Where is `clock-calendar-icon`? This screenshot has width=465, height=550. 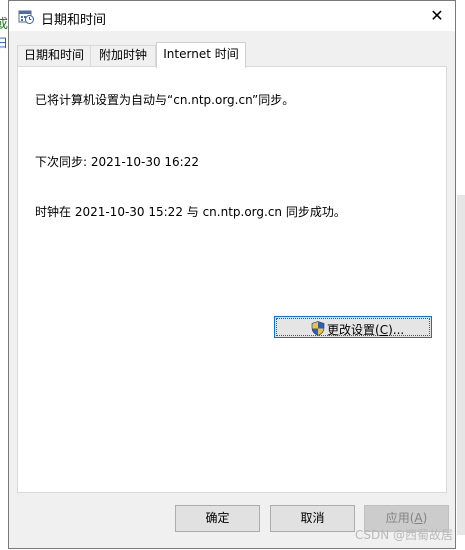 clock-calendar-icon is located at coordinates (26, 17).